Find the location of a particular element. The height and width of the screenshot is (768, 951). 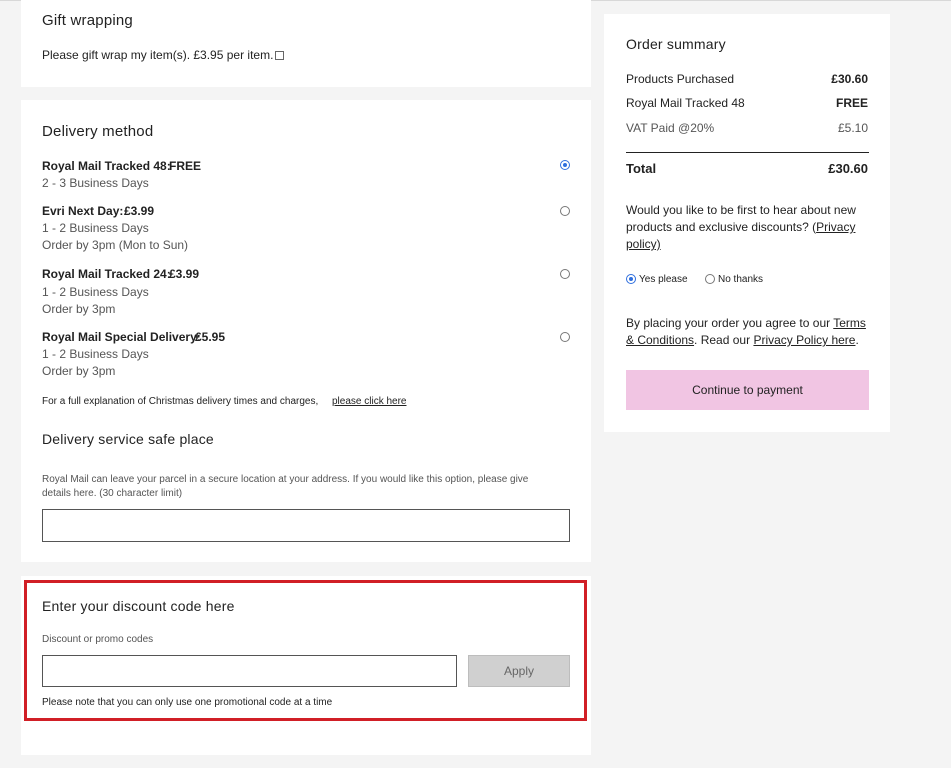

summary-row-label: Royal Mail Tracked 48 is located at coordinates (685, 103).